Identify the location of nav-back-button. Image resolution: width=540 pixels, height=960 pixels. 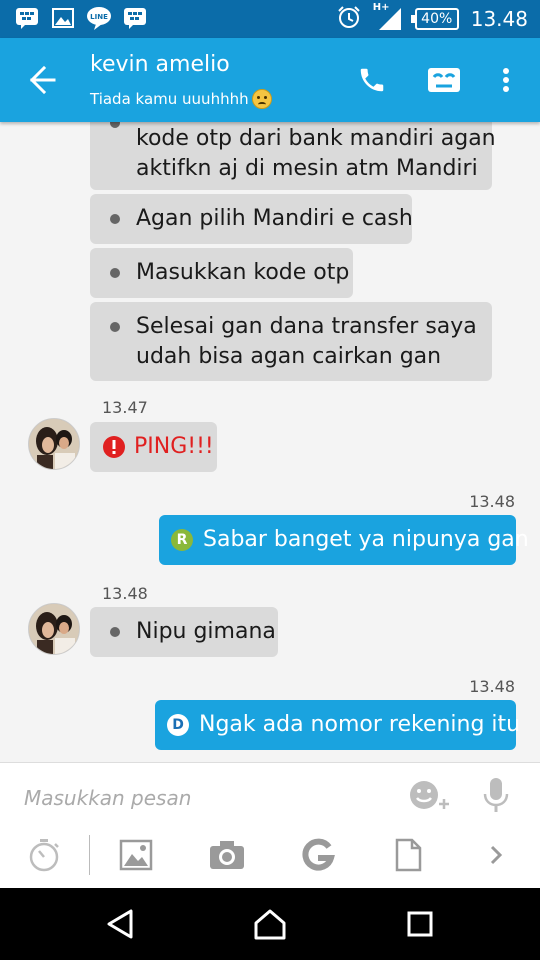
(120, 924).